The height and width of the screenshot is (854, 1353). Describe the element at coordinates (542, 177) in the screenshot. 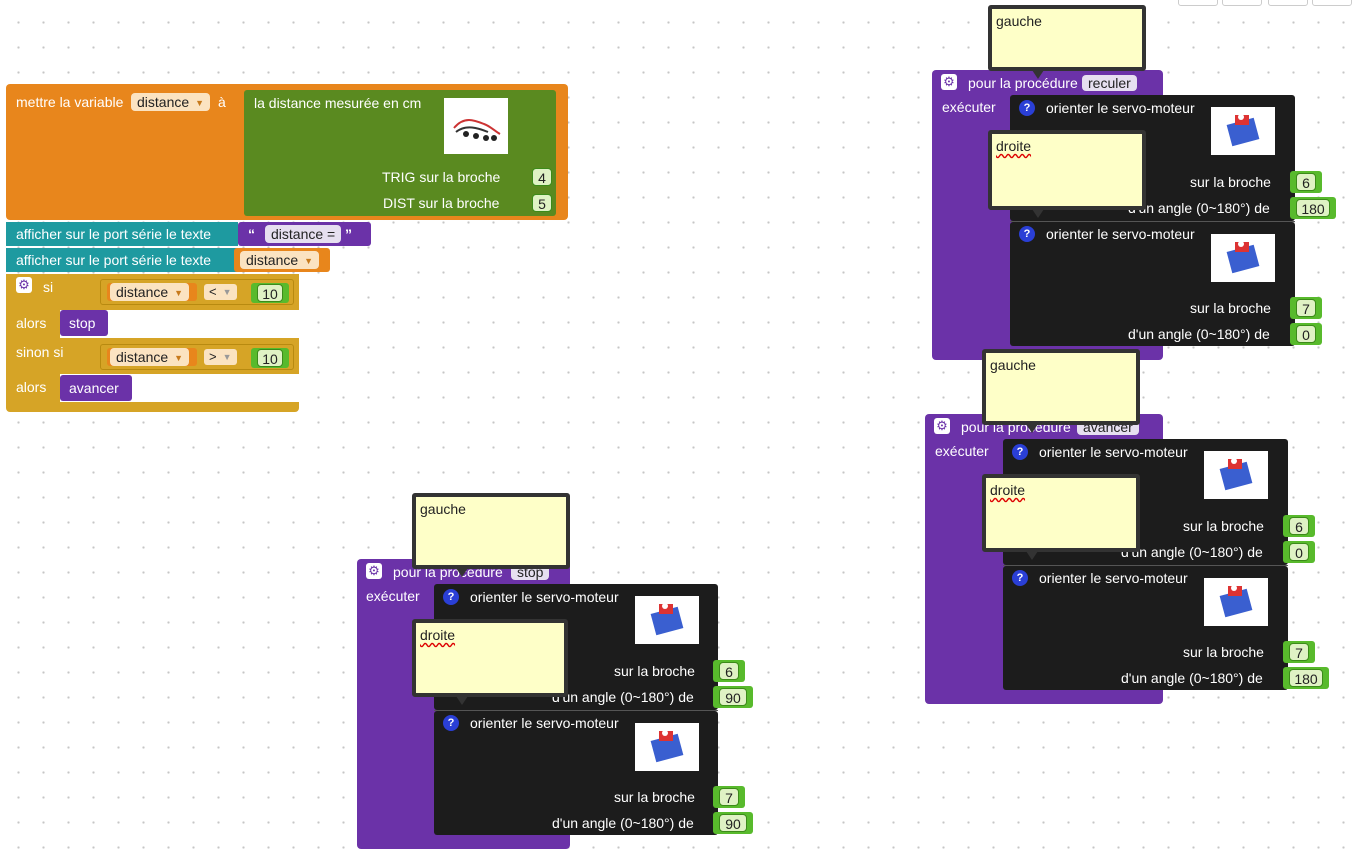

I see `trig-pin-input: 4` at that location.